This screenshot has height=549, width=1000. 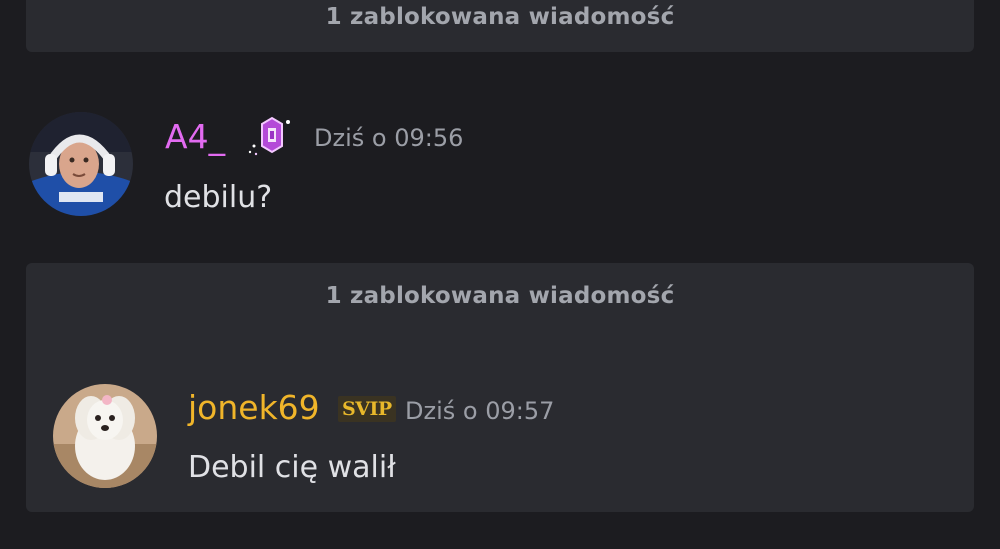 I want to click on timestamp: Dziś o 09:56, so click(x=389, y=138).